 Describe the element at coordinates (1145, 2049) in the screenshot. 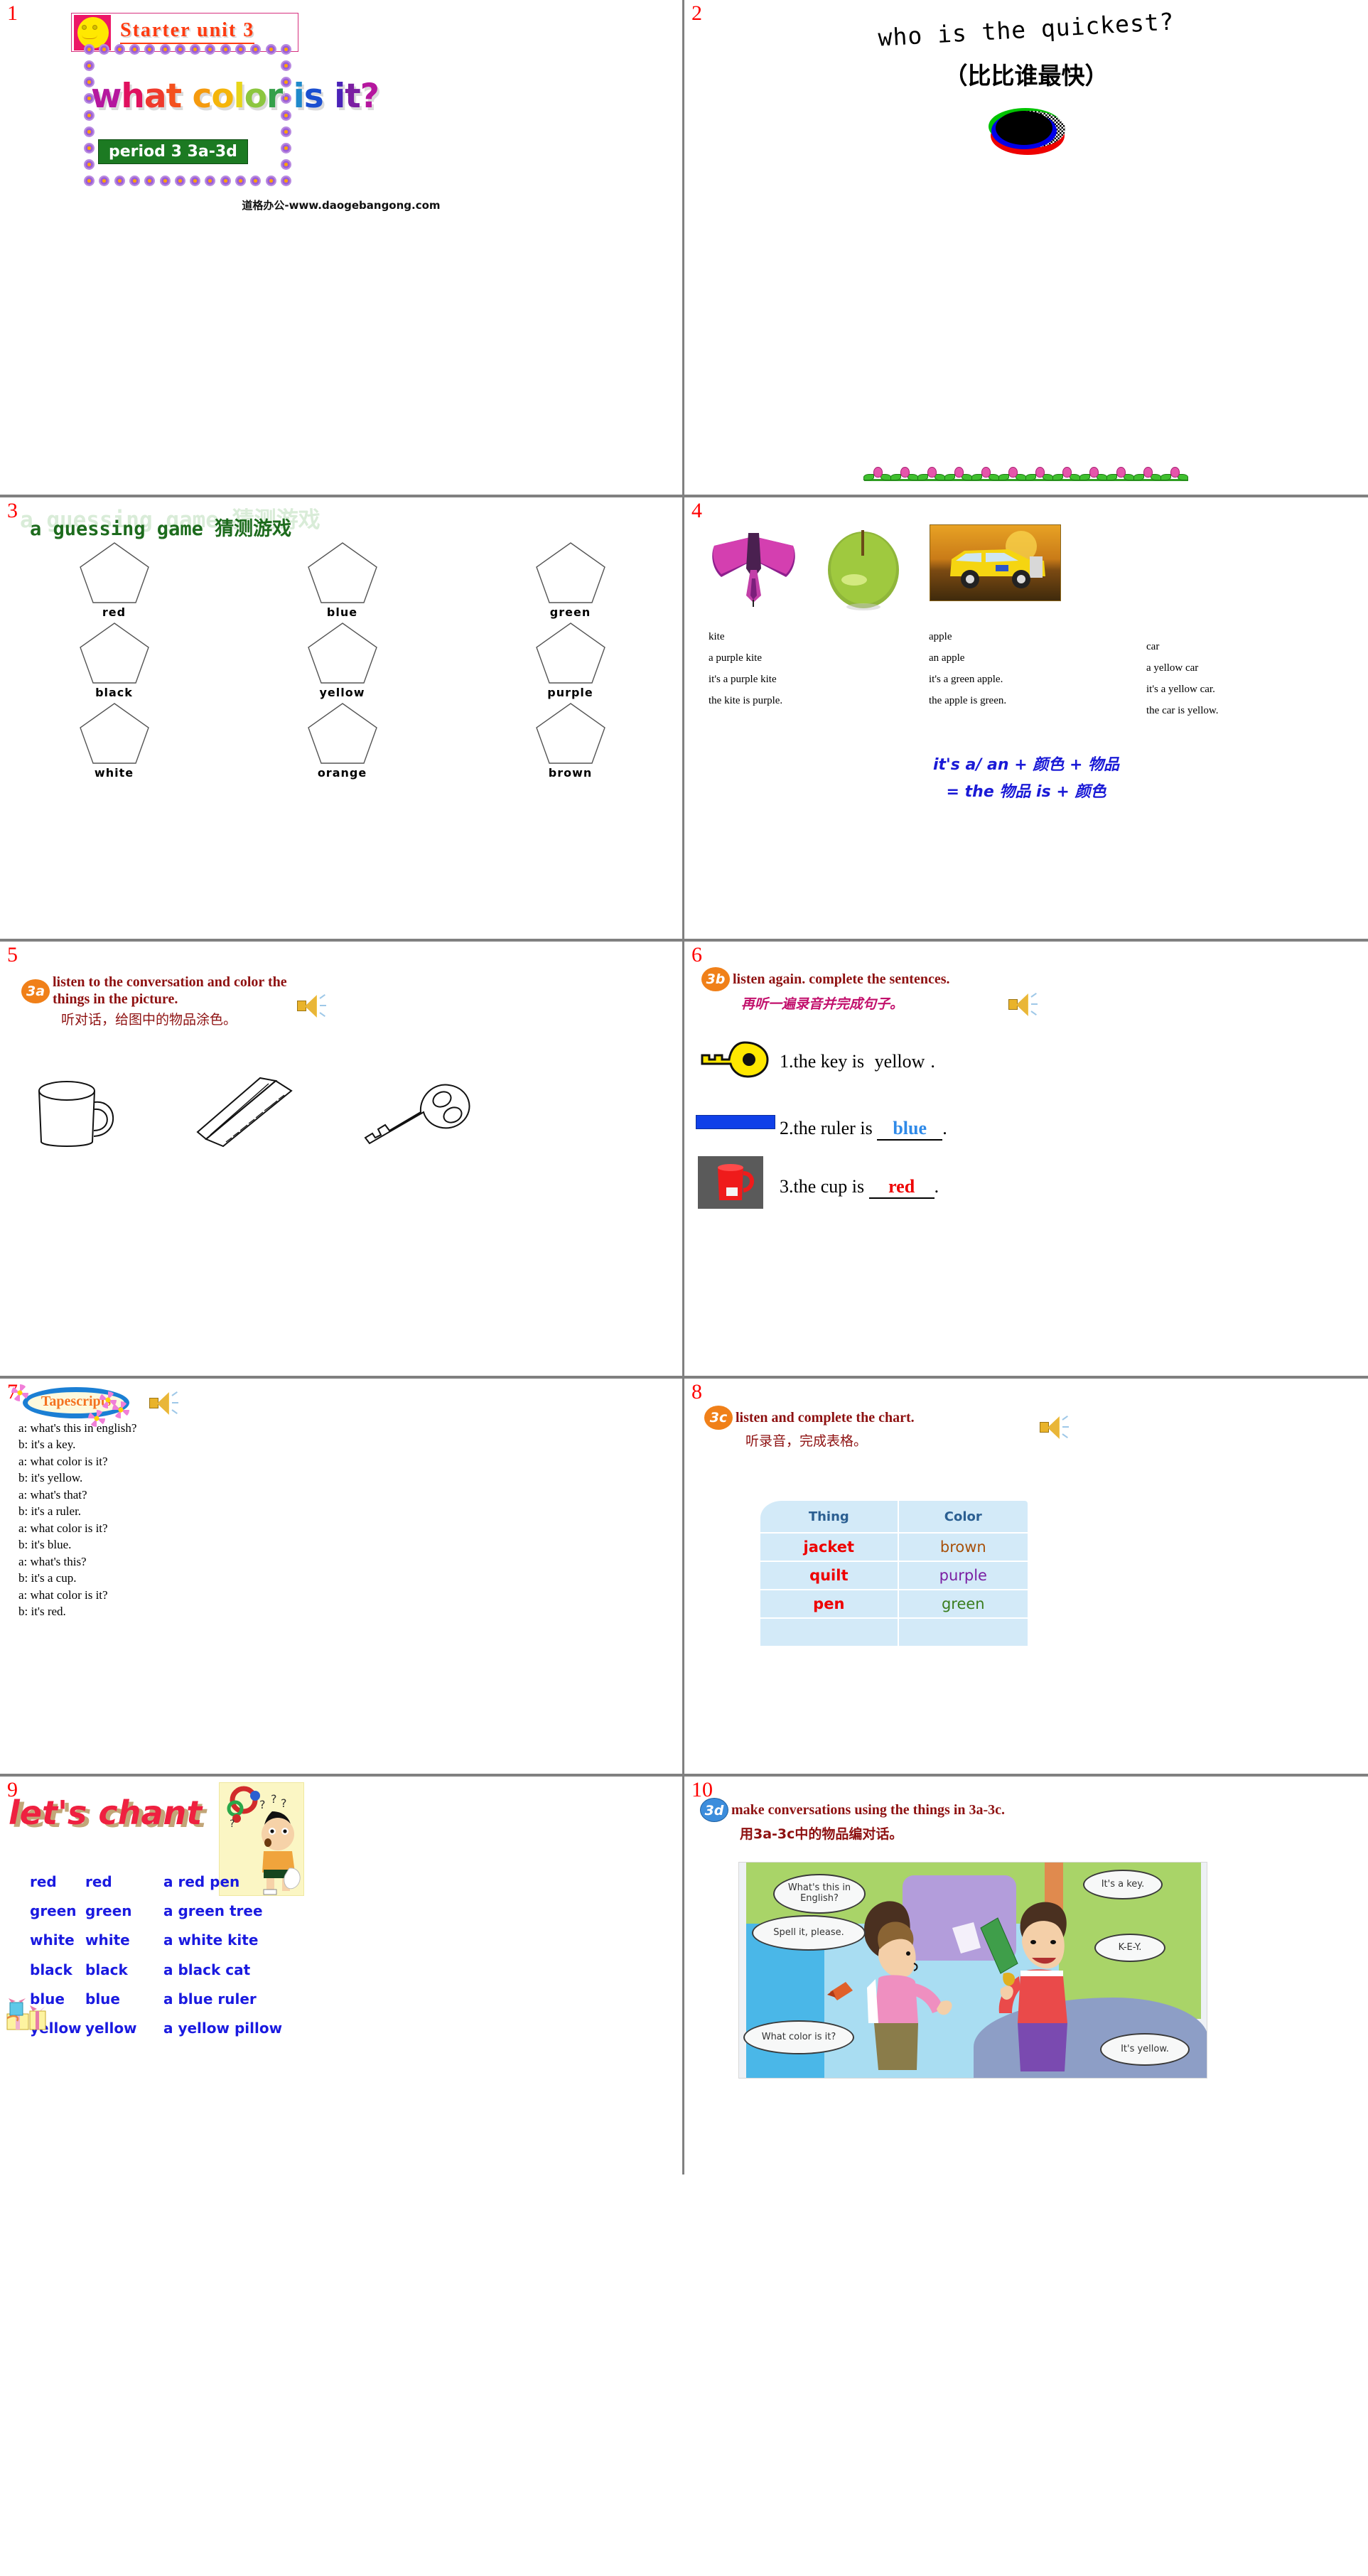

I see `speech-bubble-6: It's yellow.` at that location.